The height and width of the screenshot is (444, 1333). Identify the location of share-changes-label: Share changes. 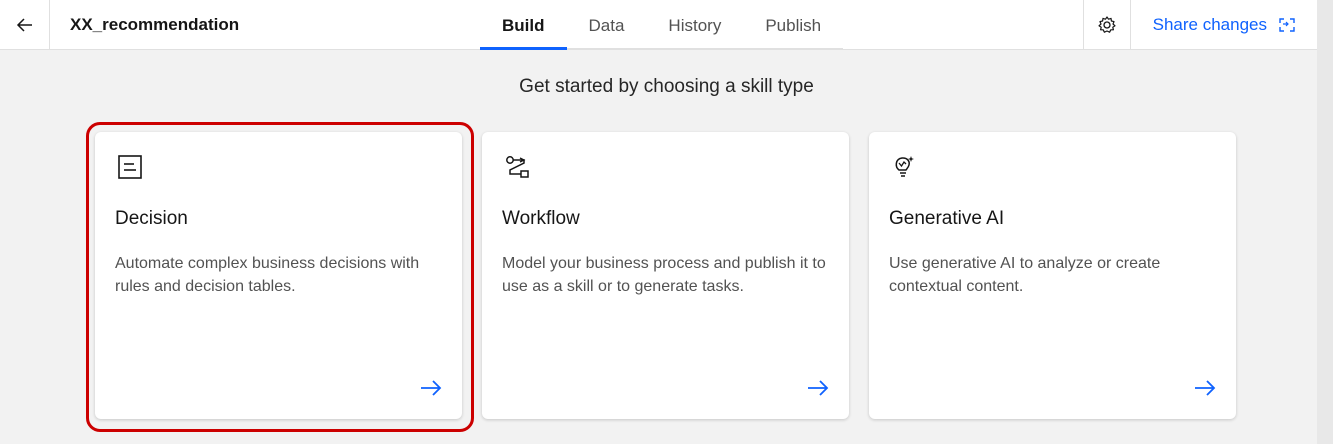
(1209, 24).